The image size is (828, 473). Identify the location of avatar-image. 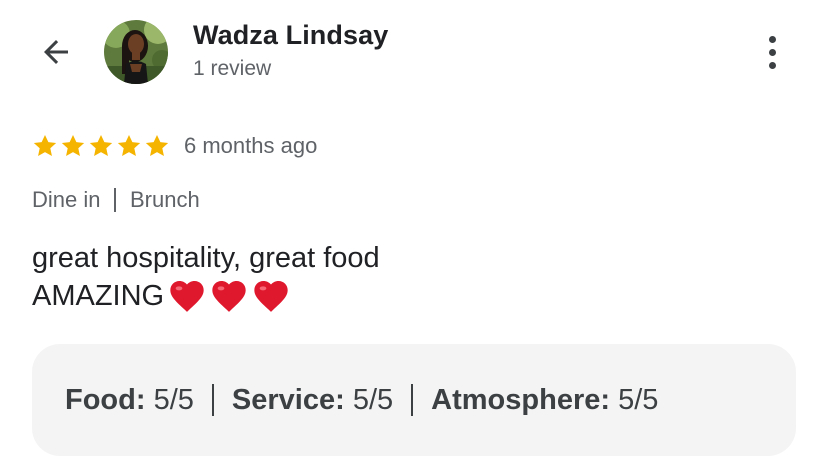
(136, 52).